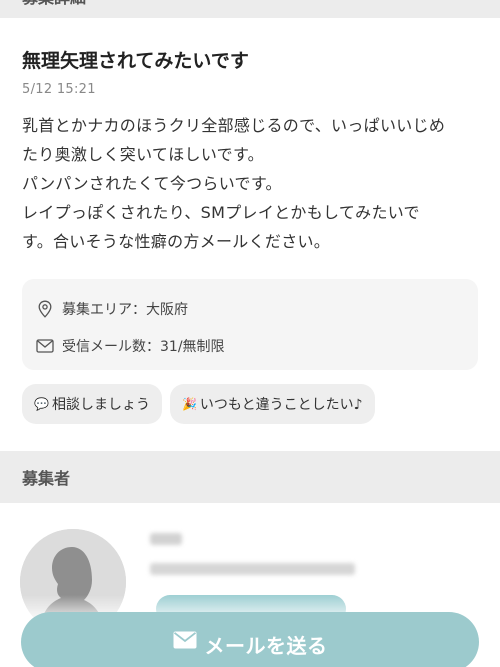  What do you see at coordinates (166, 539) in the screenshot?
I see `recruiter-name-blurred` at bounding box center [166, 539].